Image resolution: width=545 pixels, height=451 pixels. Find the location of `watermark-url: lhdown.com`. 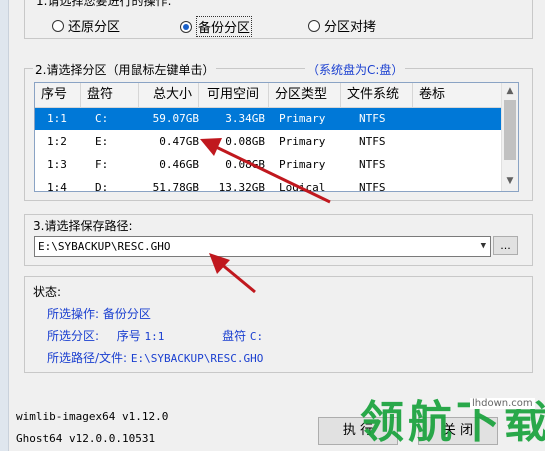

watermark-url: lhdown.com is located at coordinates (502, 403).